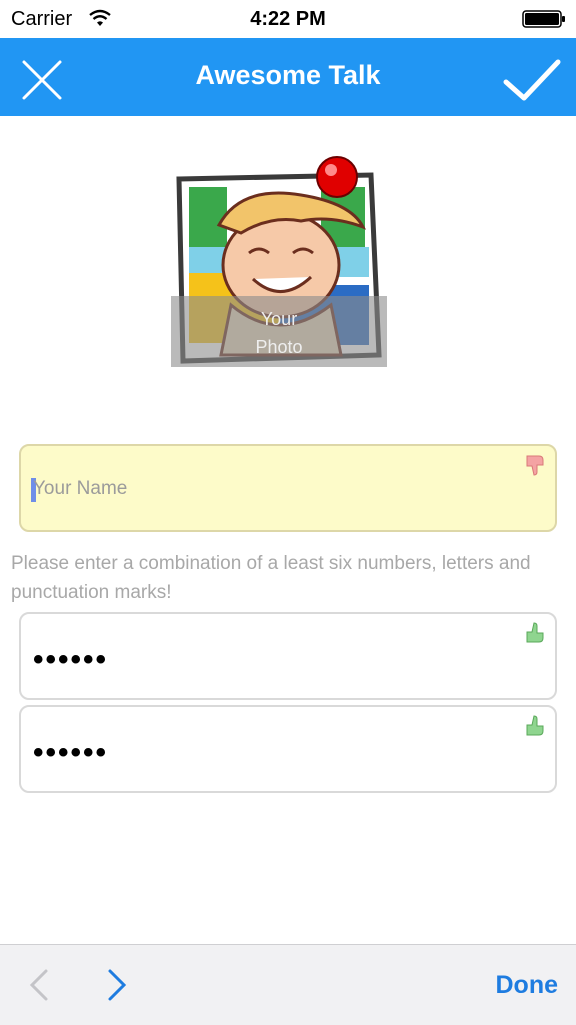  I want to click on password-field: ••••••, so click(288, 656).